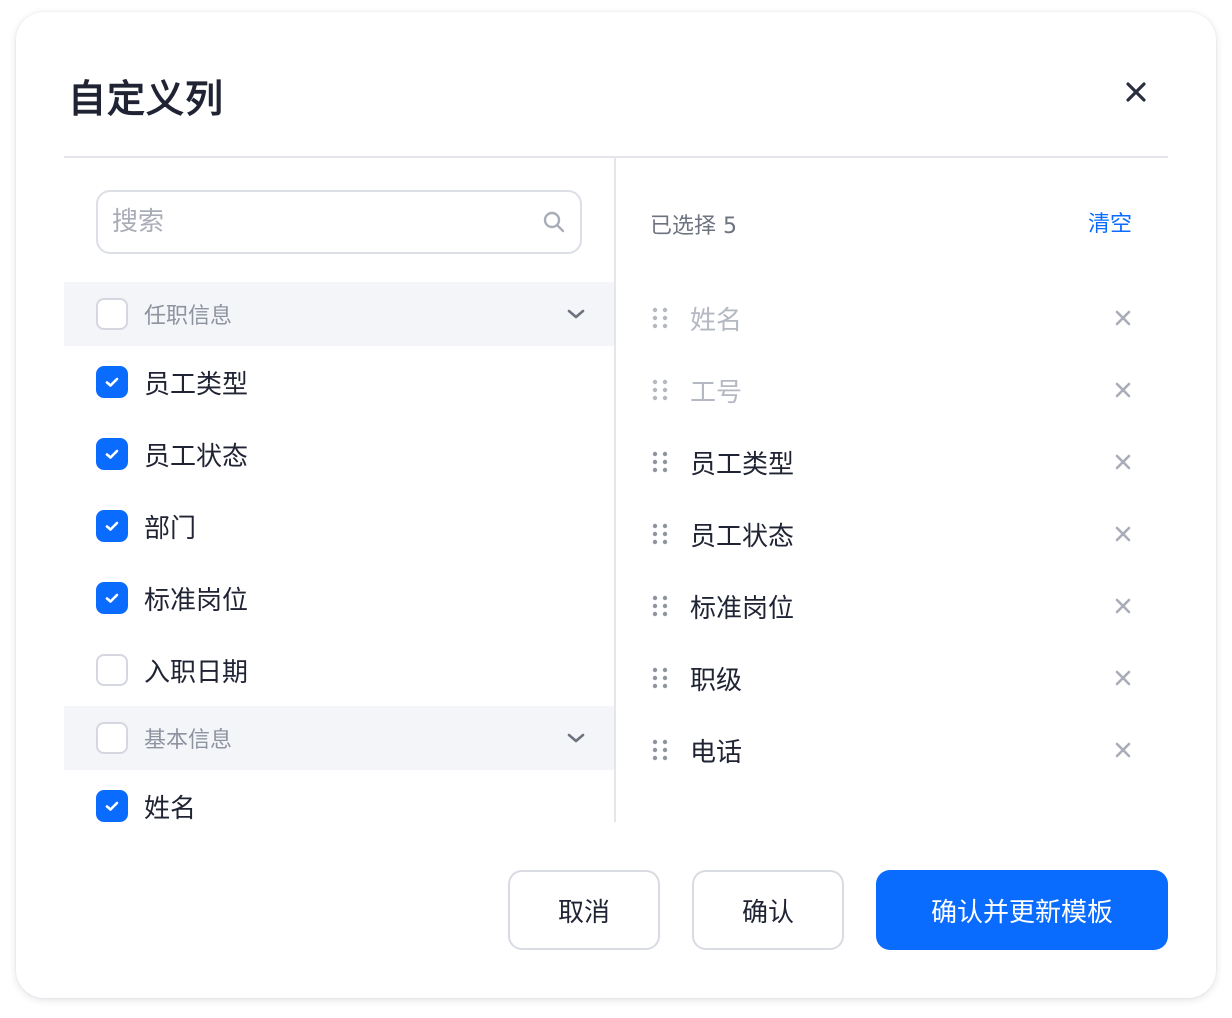  I want to click on group-row-basic-info: 基本信息, so click(339, 738).